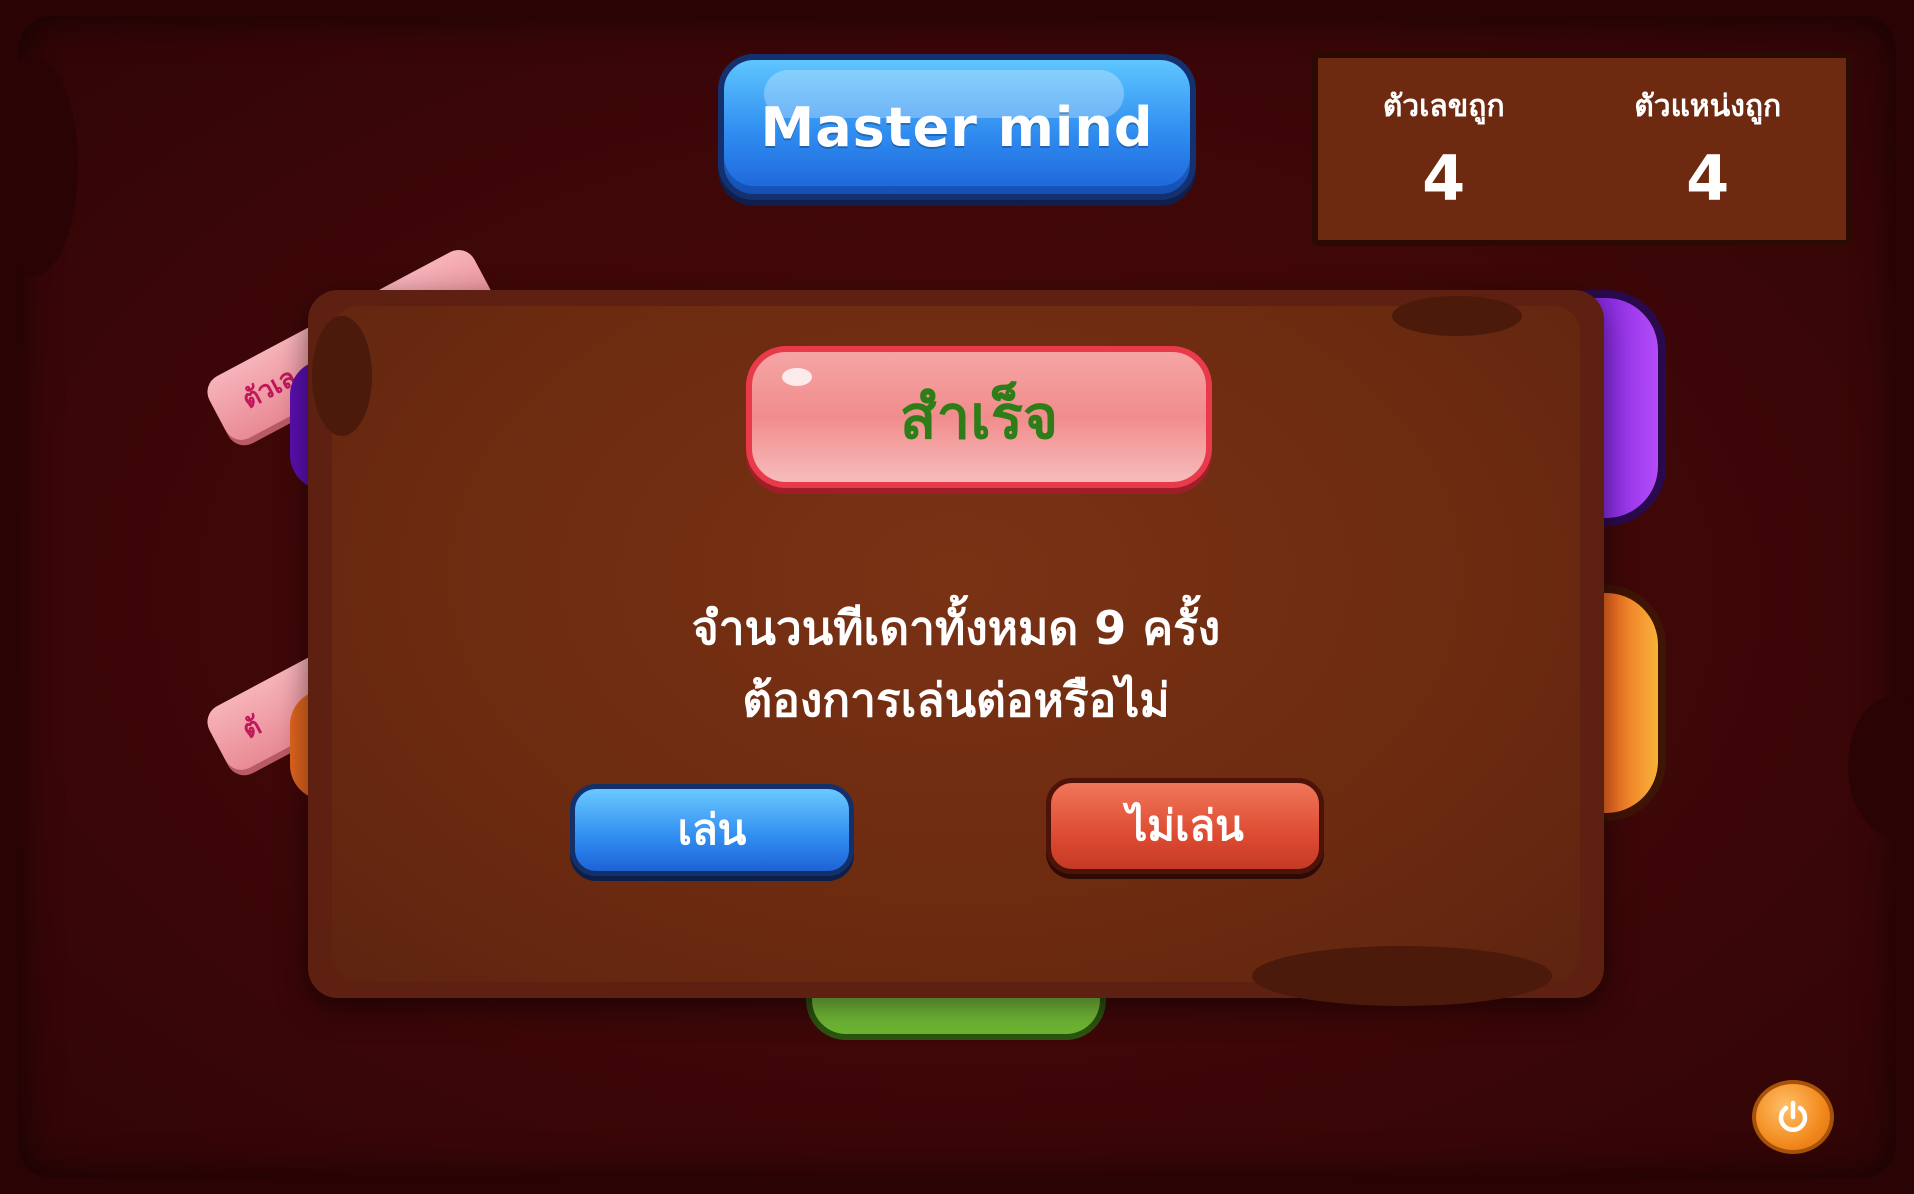 The image size is (1914, 1194). Describe the element at coordinates (956, 700) in the screenshot. I see `result-message-line2: ต้องการเล่นต่อหรือไม่` at that location.